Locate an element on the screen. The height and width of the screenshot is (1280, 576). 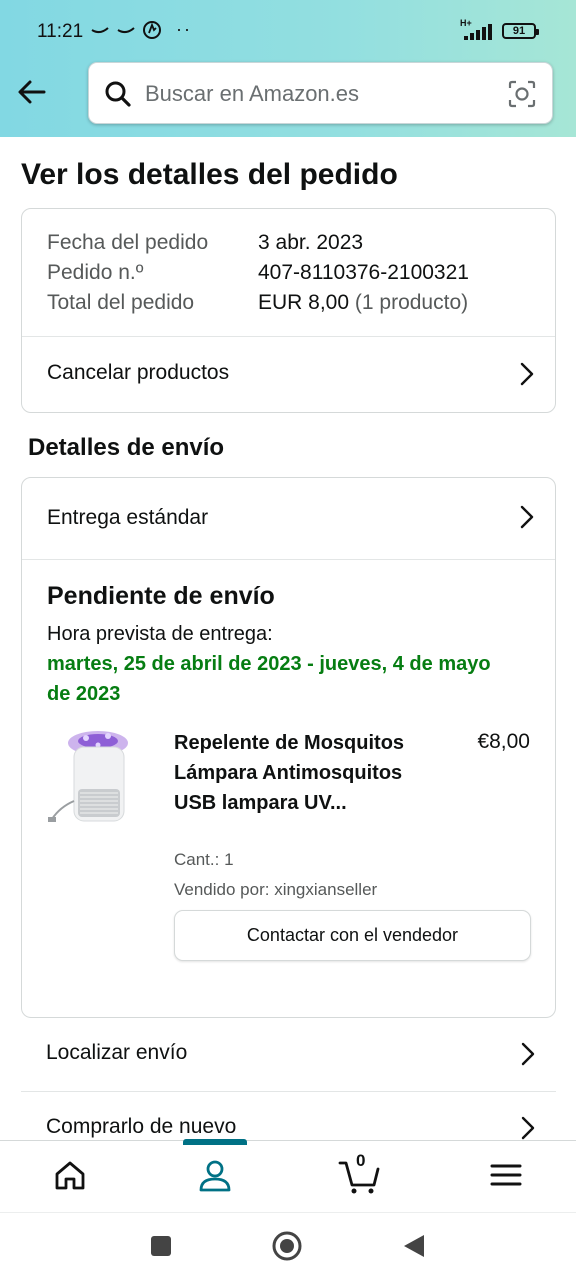
notification-icons: ·· is located at coordinates (141, 29).